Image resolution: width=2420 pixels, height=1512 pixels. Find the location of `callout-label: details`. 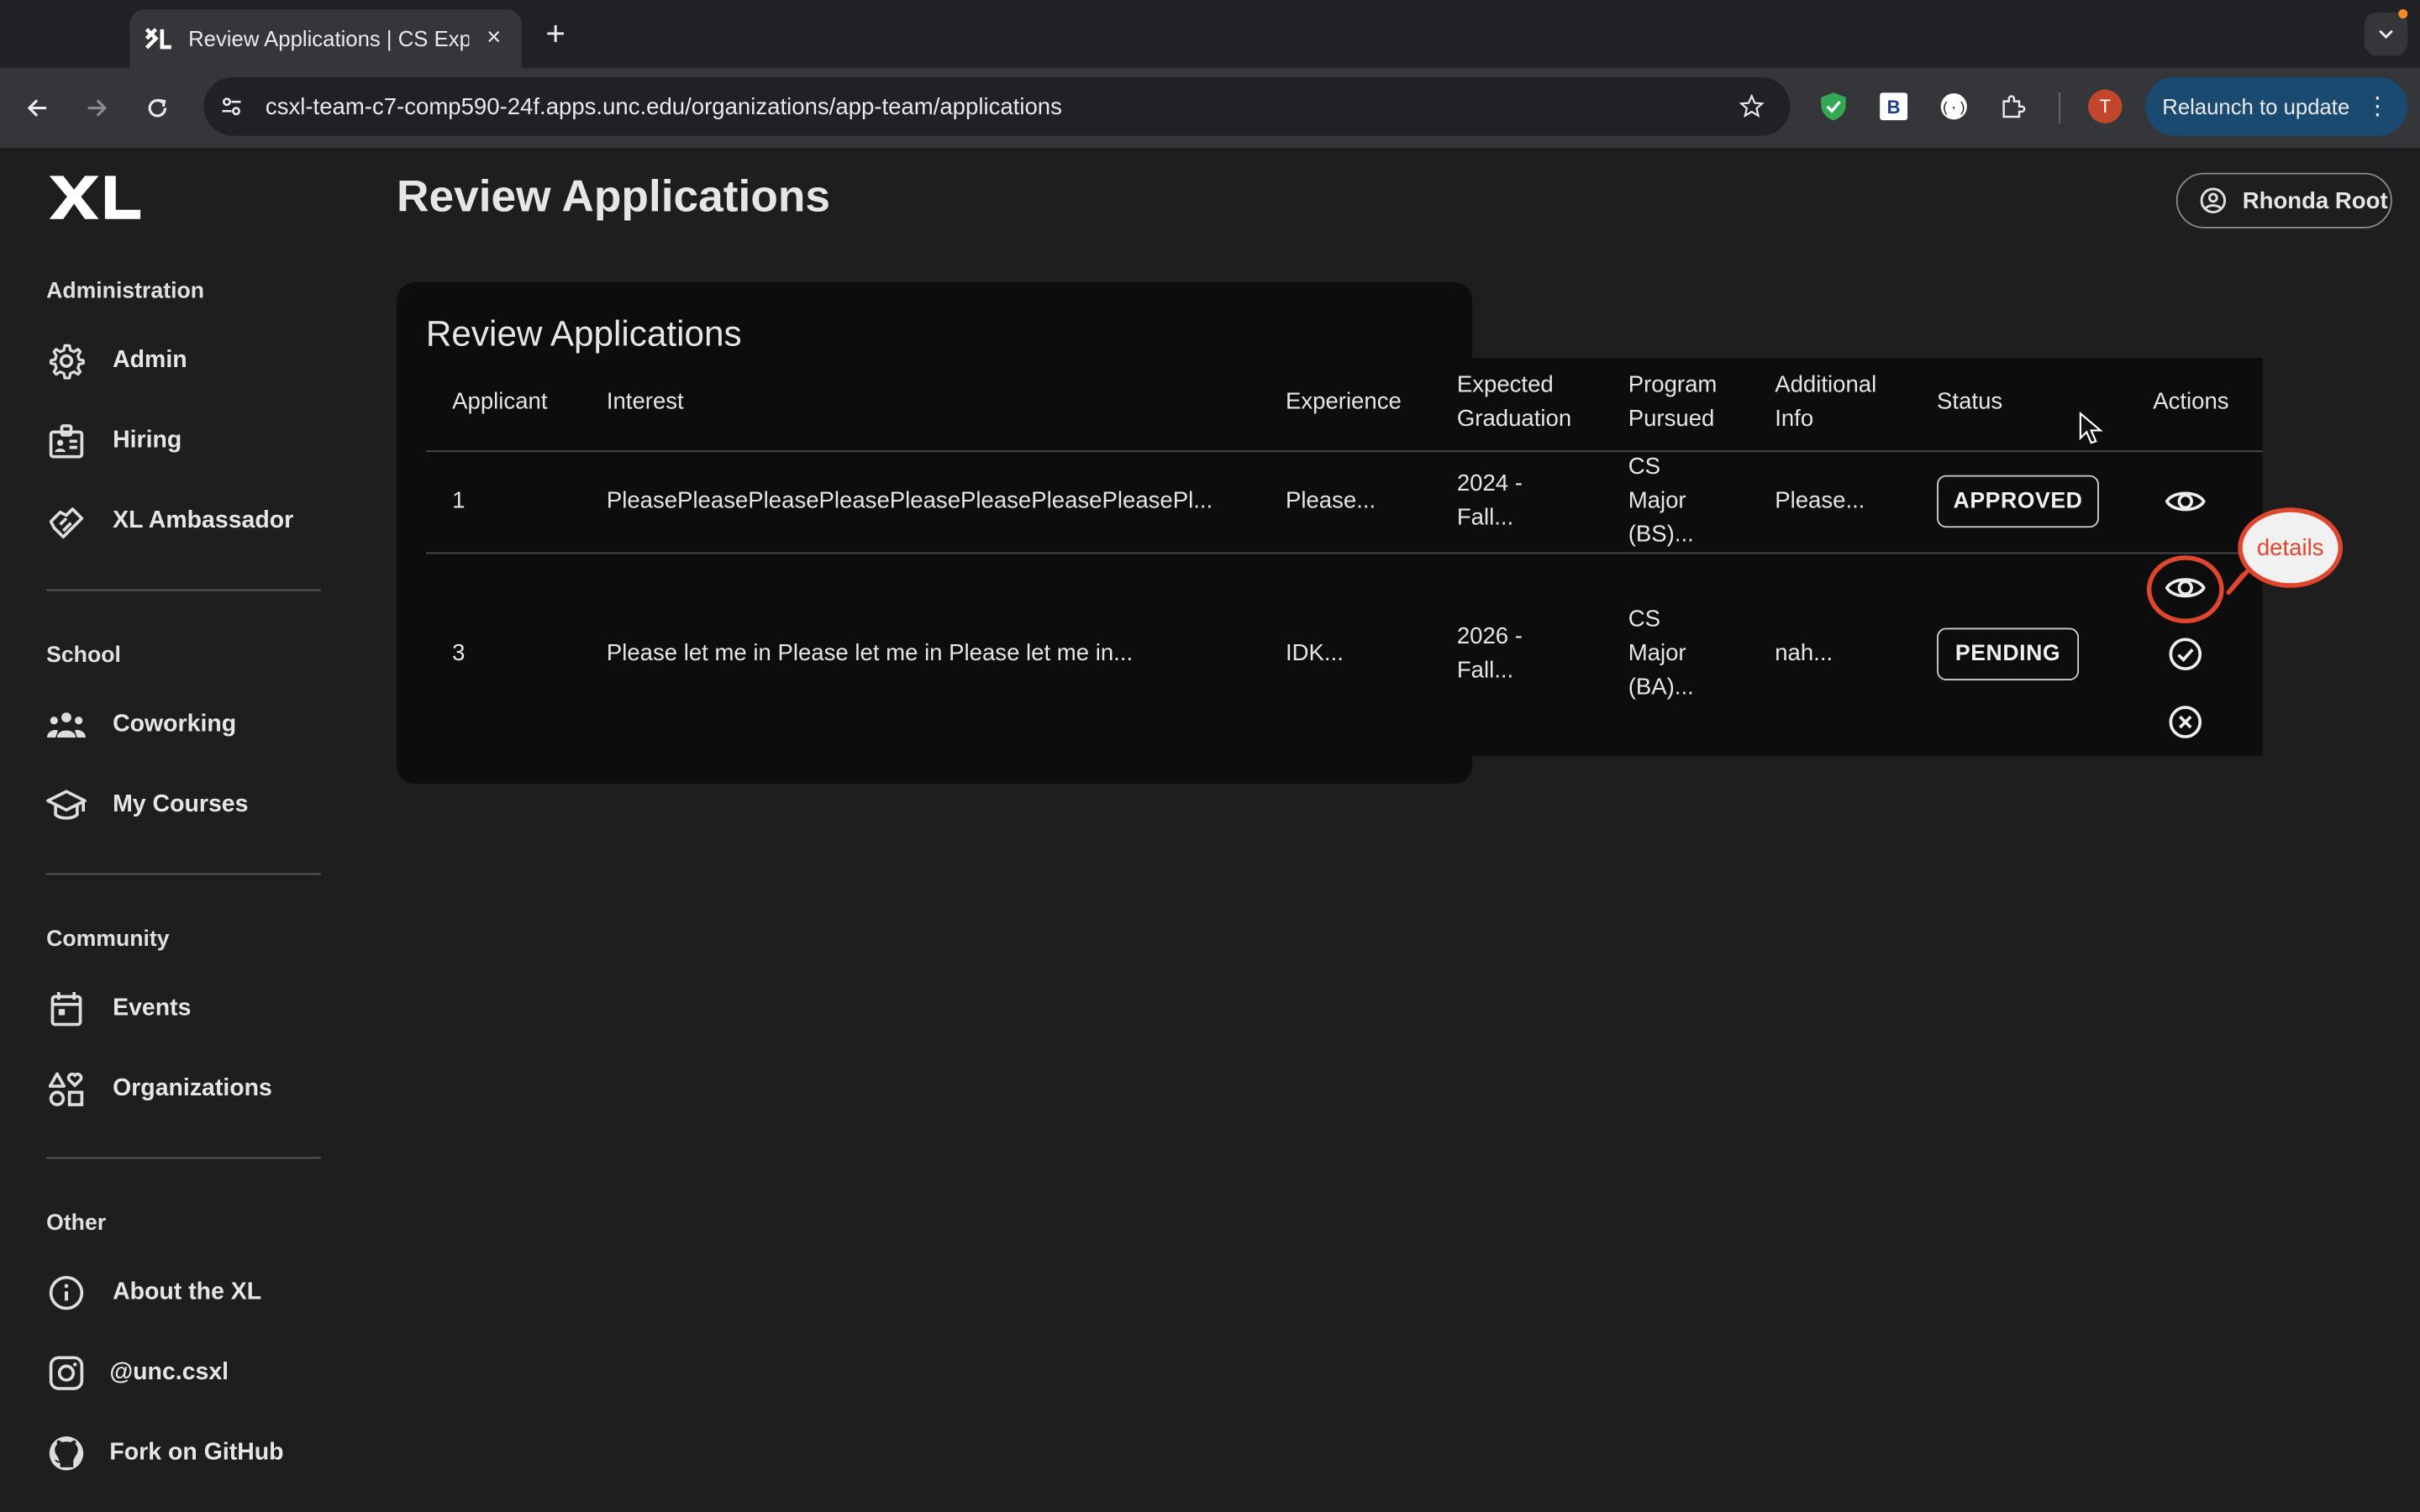

callout-label: details is located at coordinates (2290, 547).